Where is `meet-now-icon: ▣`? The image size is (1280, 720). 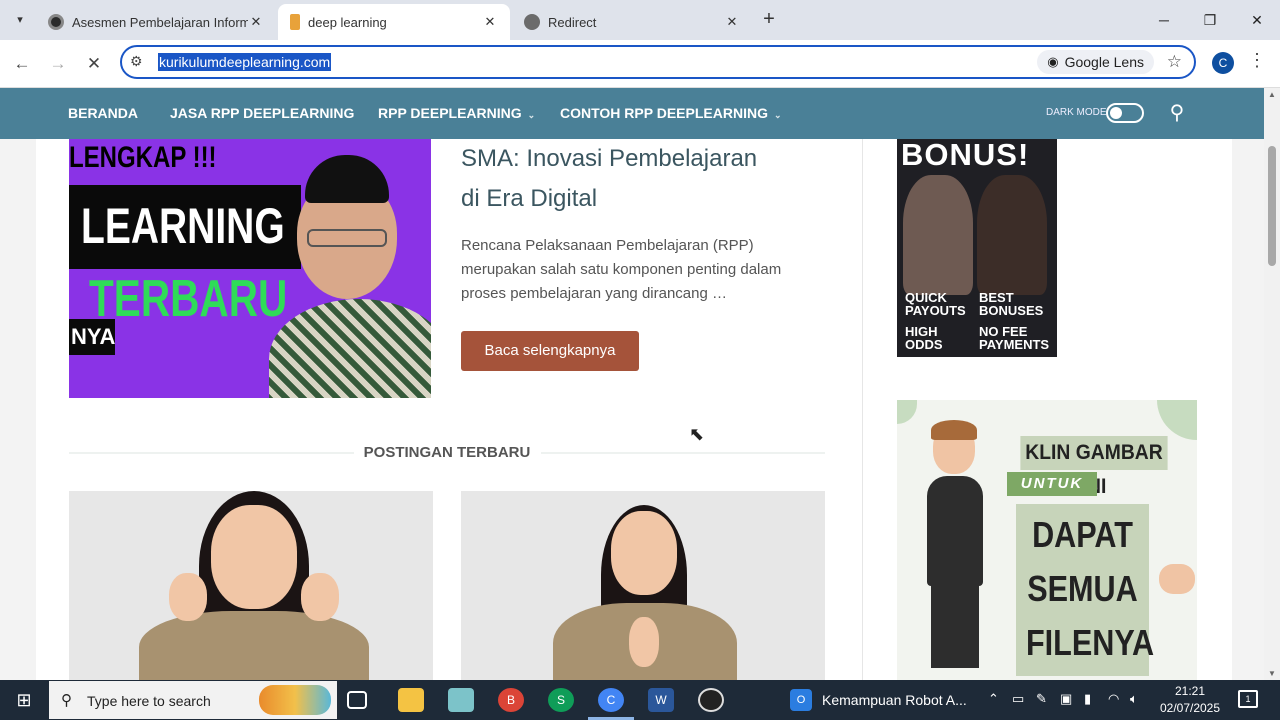
meet-now-icon: ▣ is located at coordinates (1066, 699).